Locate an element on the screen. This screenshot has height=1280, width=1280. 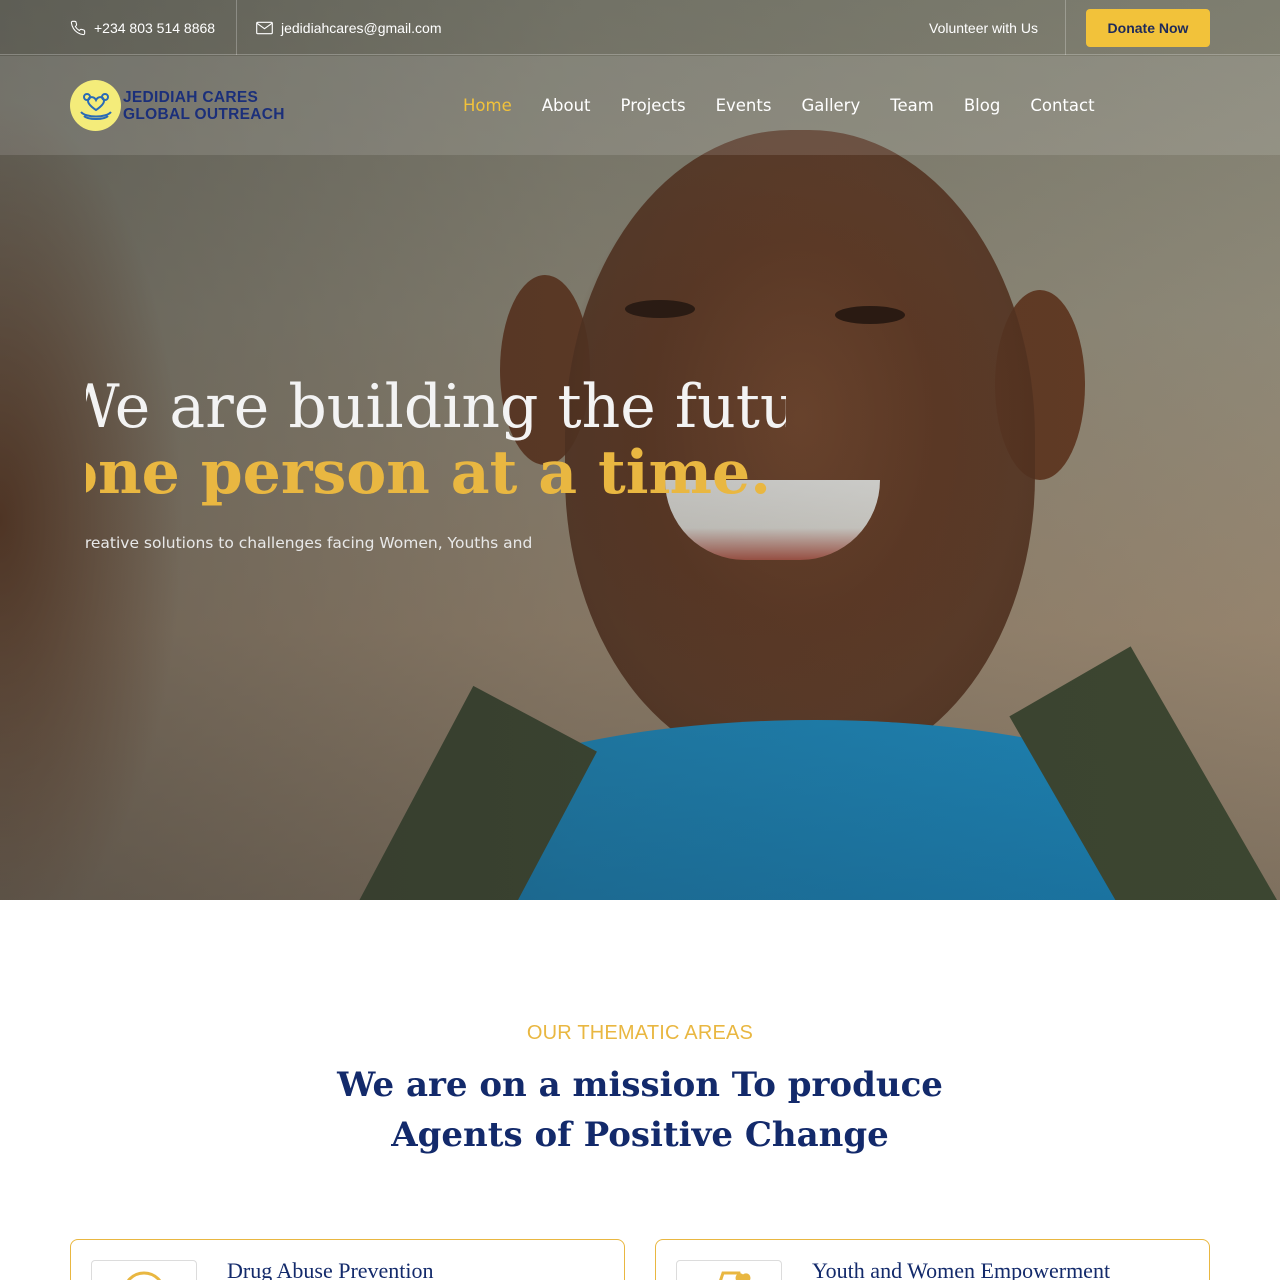
nav-item-projects: Projects is located at coordinates (653, 105).